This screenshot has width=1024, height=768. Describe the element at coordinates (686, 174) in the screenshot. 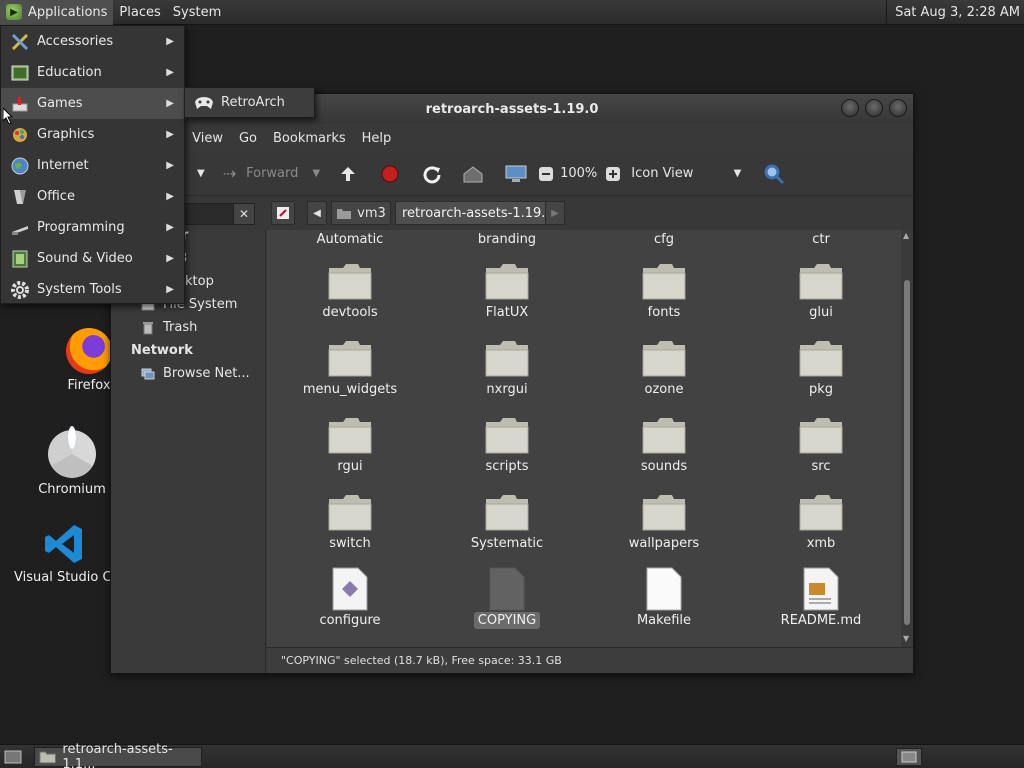

I see `view-mode-select: Icon View ▼` at that location.